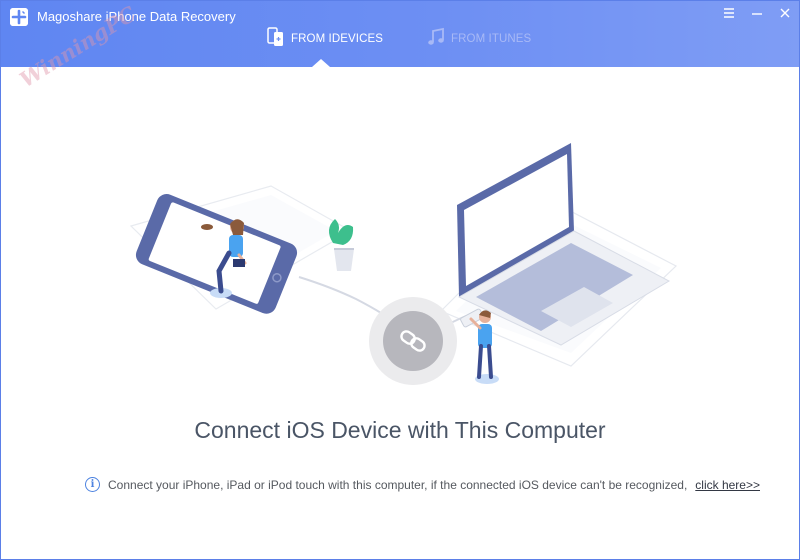  Describe the element at coordinates (729, 13) in the screenshot. I see `menu-icon` at that location.